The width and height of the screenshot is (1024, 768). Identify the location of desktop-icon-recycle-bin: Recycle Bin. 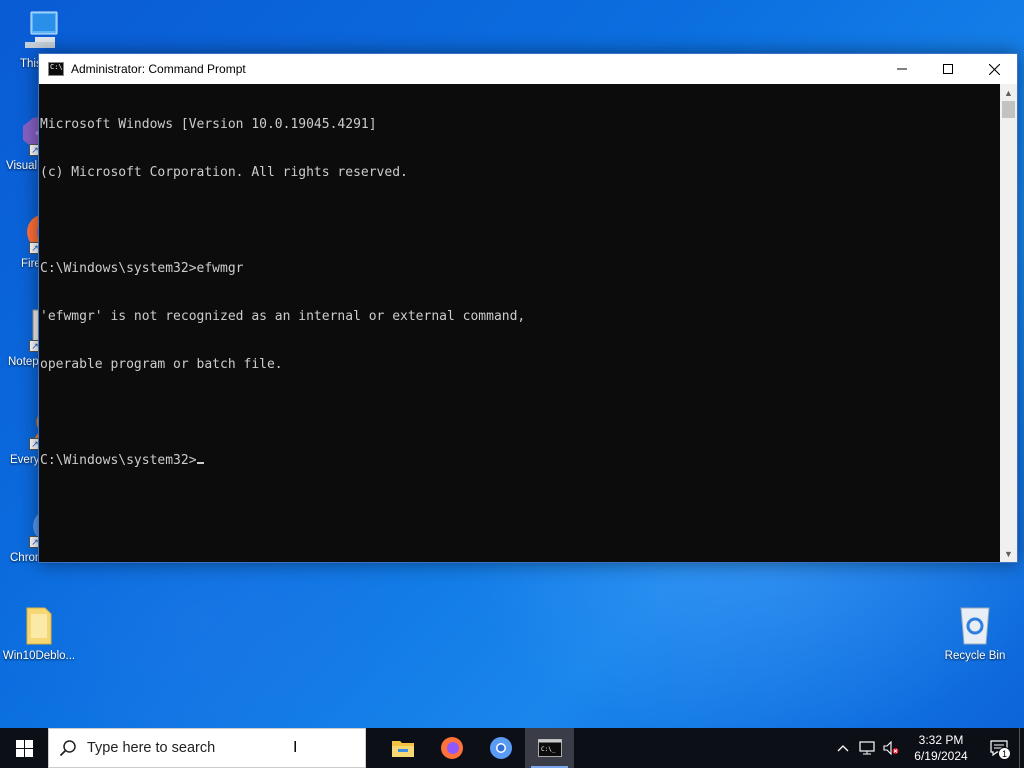
(975, 632).